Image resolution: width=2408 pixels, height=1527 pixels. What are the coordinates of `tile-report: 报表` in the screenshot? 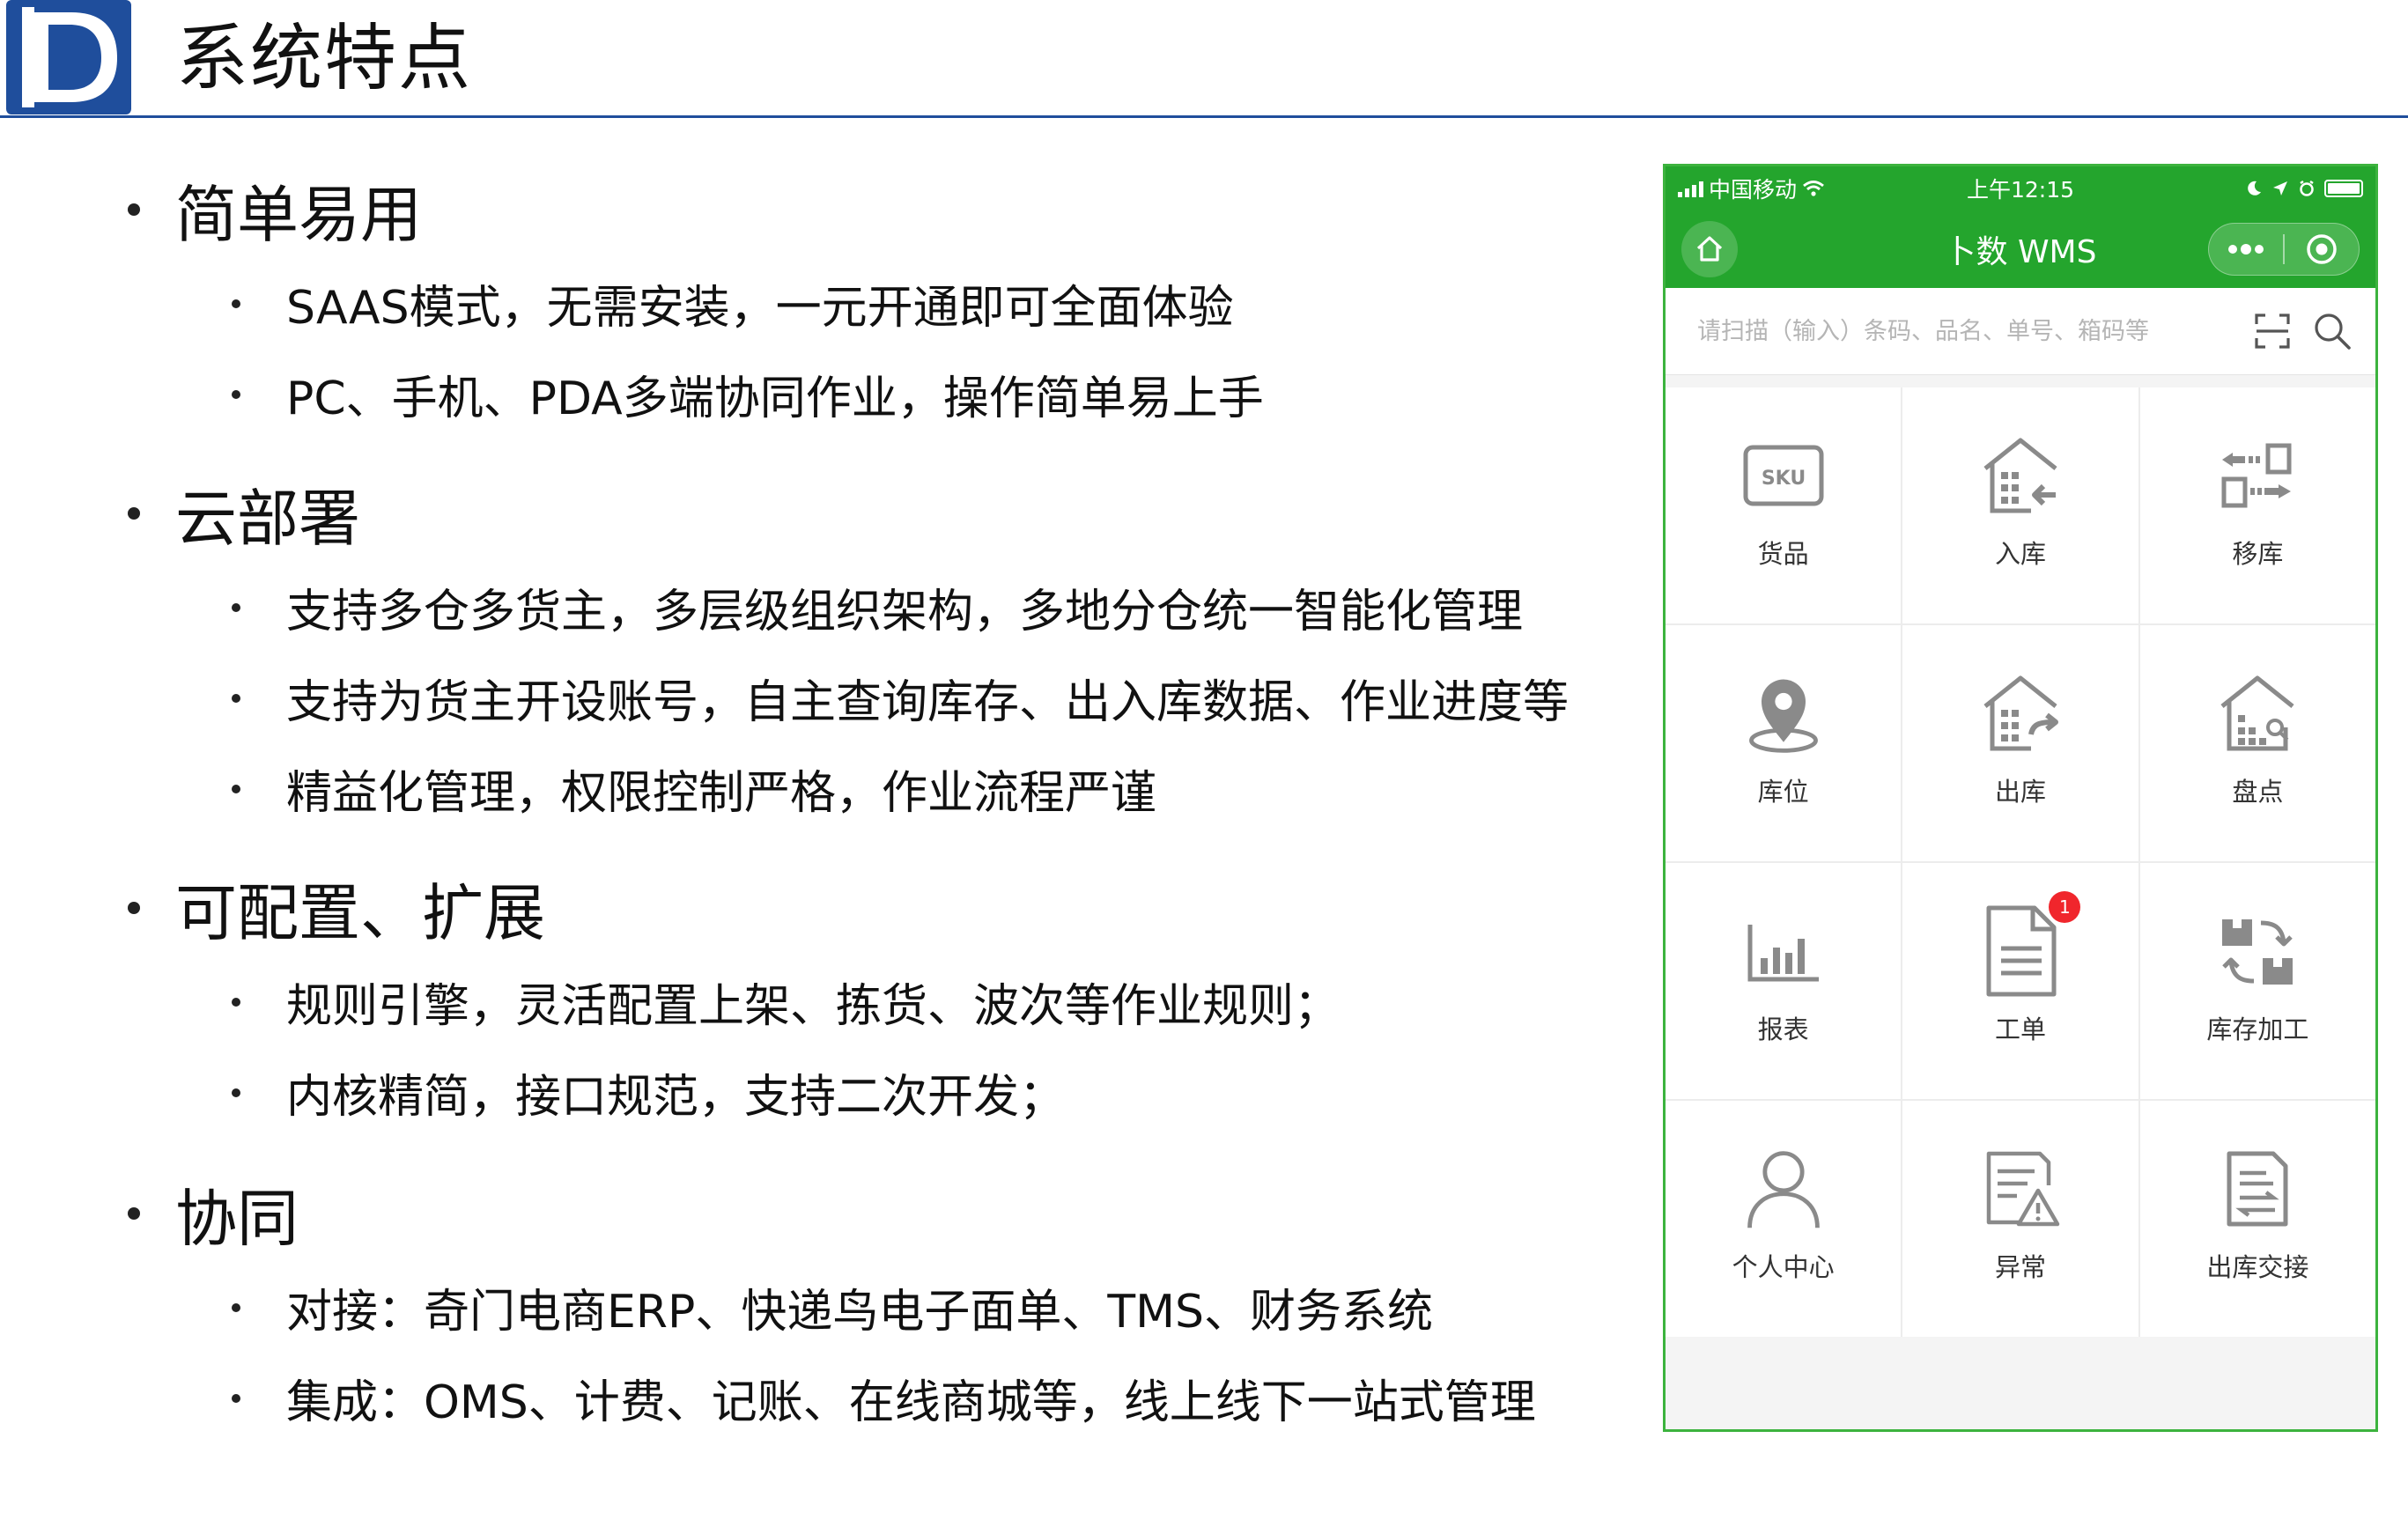 It's located at (1784, 981).